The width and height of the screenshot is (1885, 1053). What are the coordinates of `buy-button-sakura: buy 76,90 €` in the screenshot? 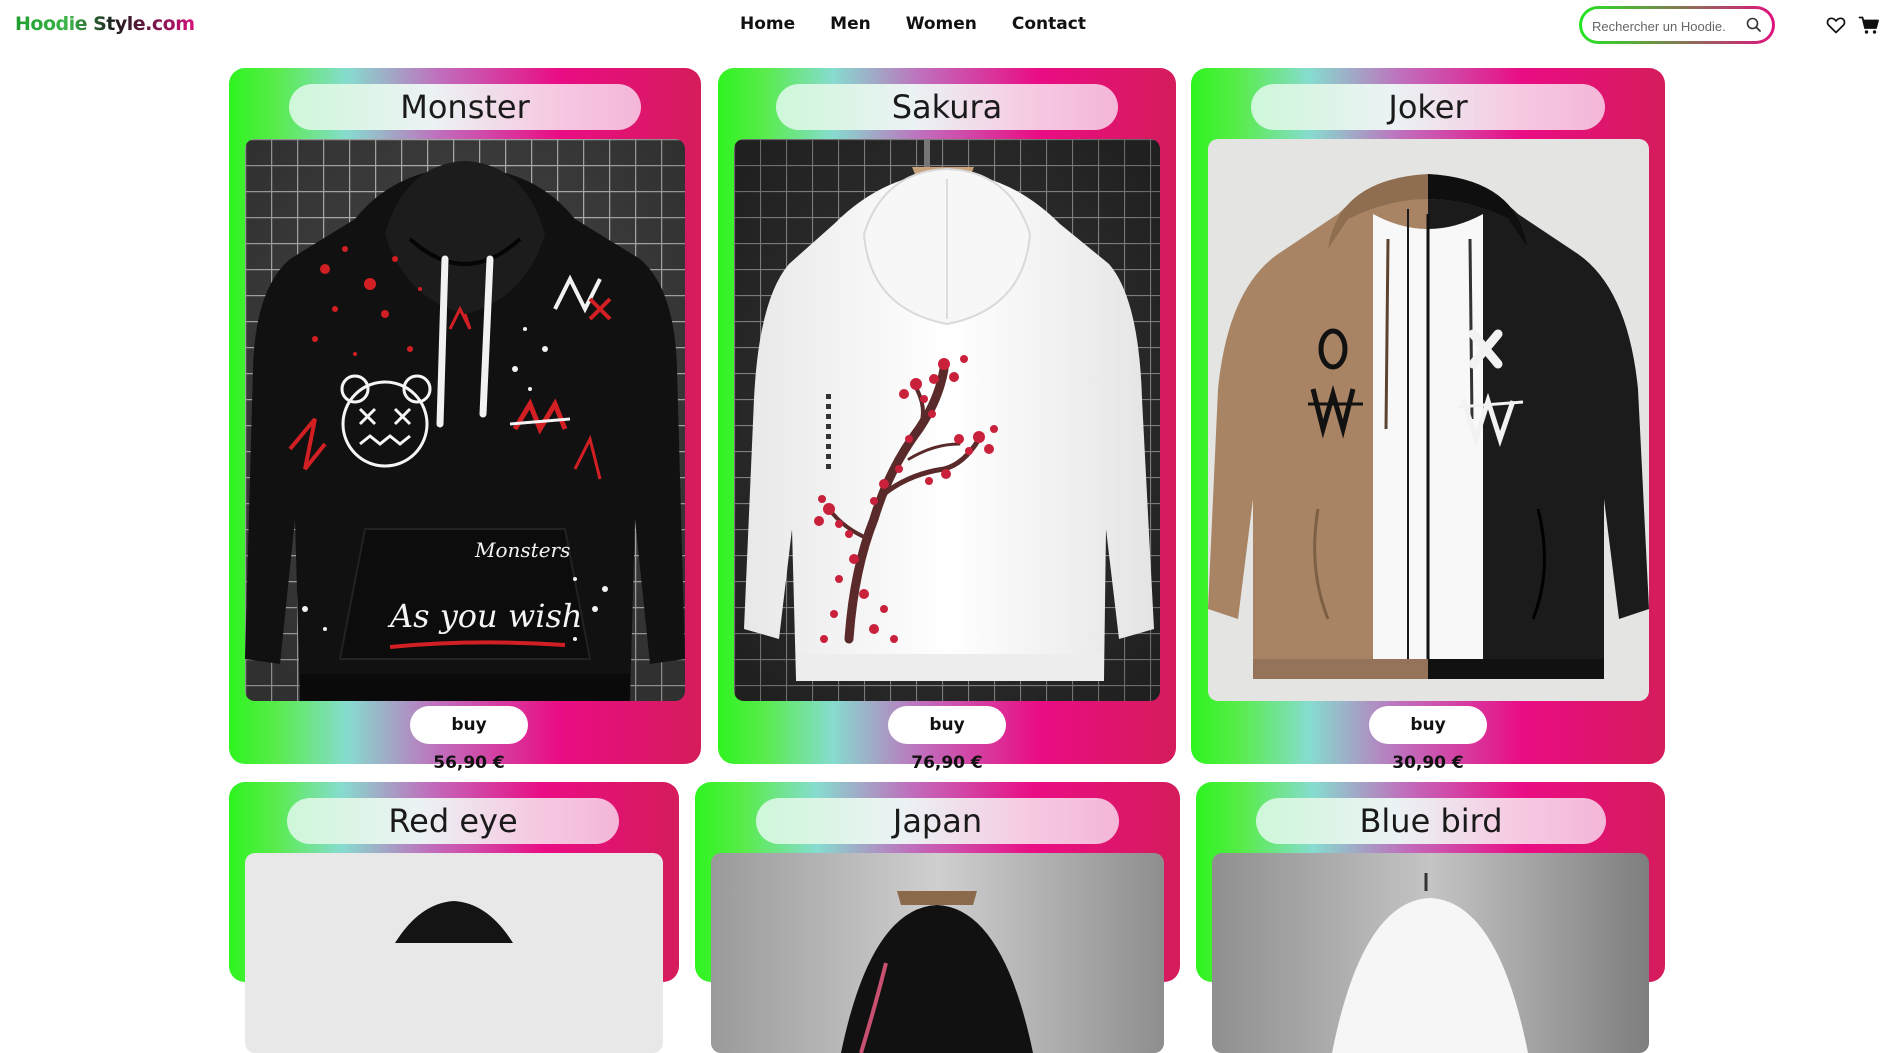 It's located at (947, 739).